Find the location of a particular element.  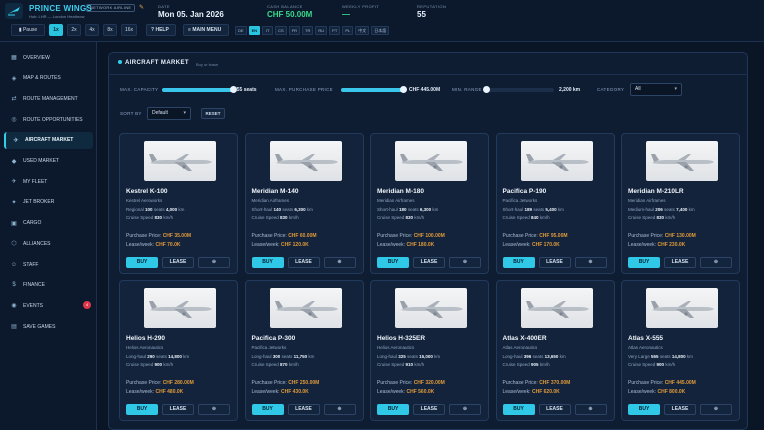

lang-button: EN is located at coordinates (254, 30).